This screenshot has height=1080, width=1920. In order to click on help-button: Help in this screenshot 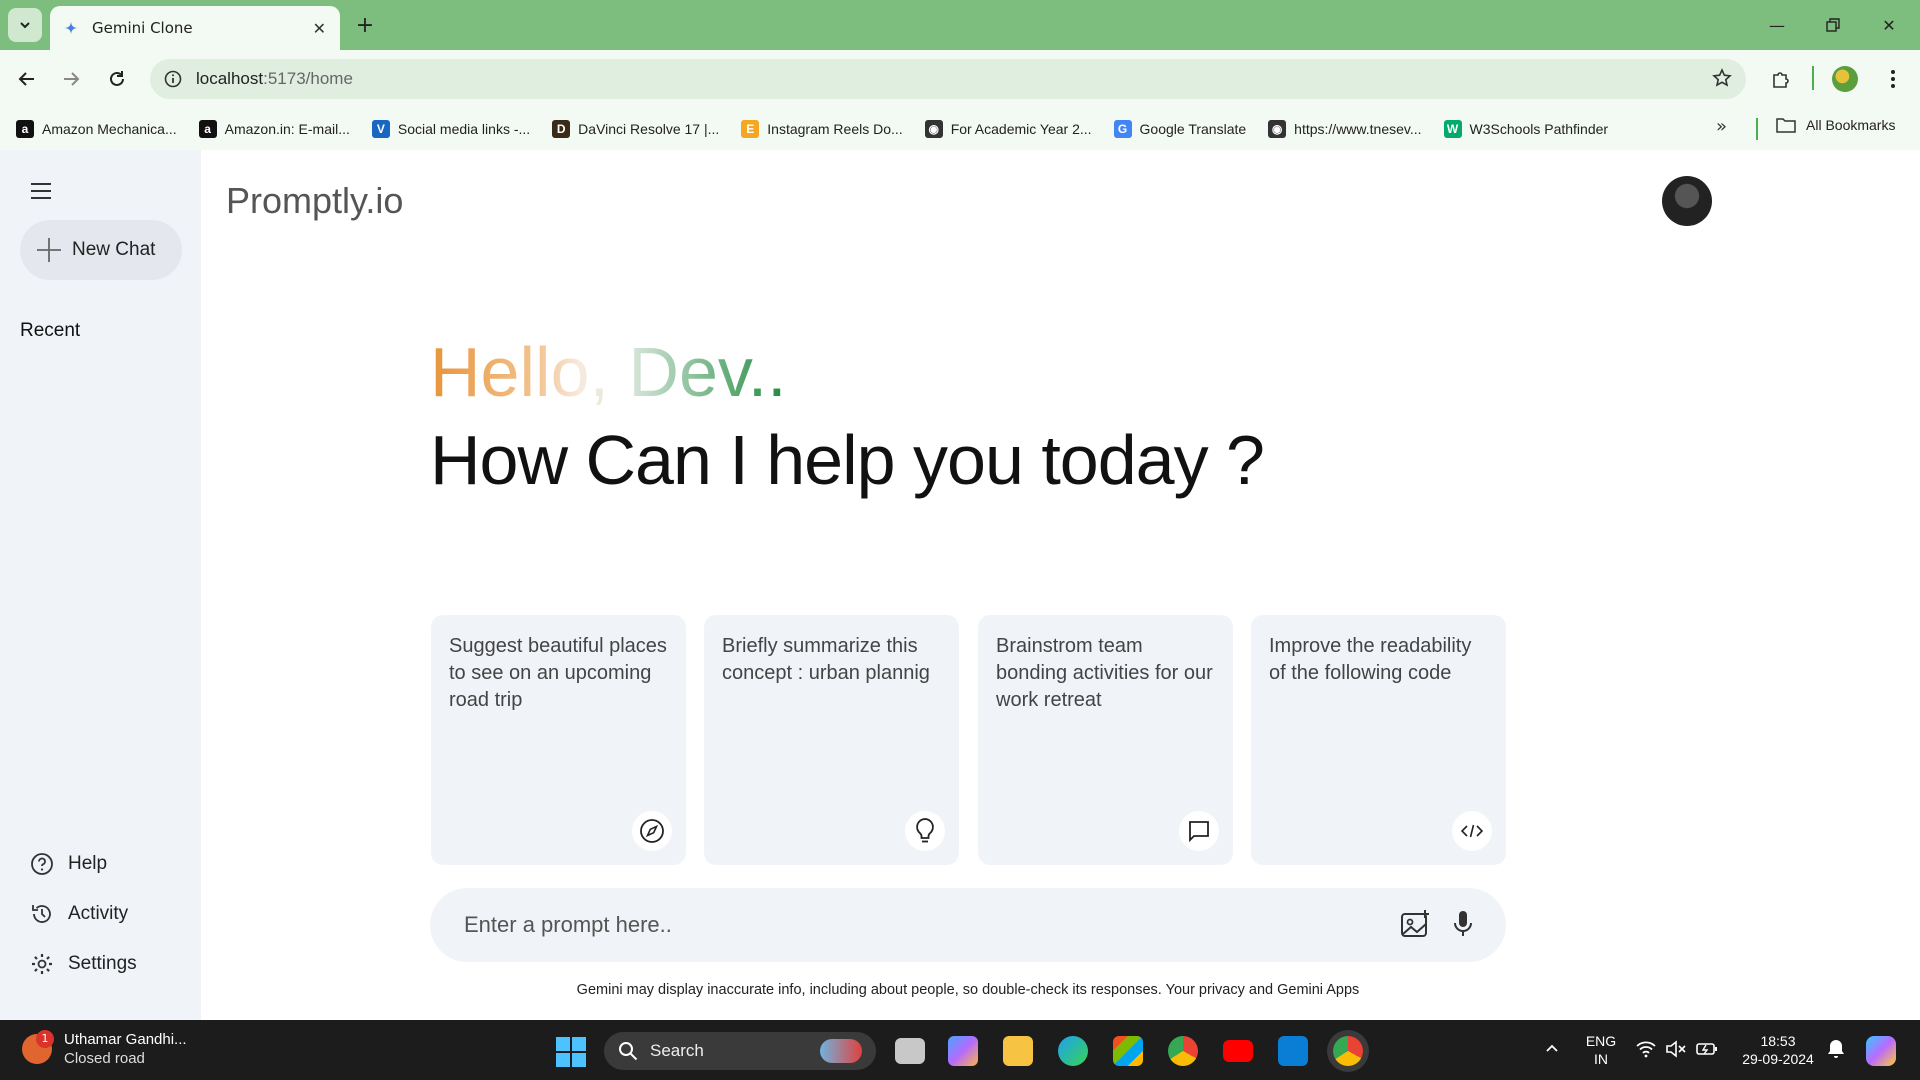, I will do `click(68, 864)`.